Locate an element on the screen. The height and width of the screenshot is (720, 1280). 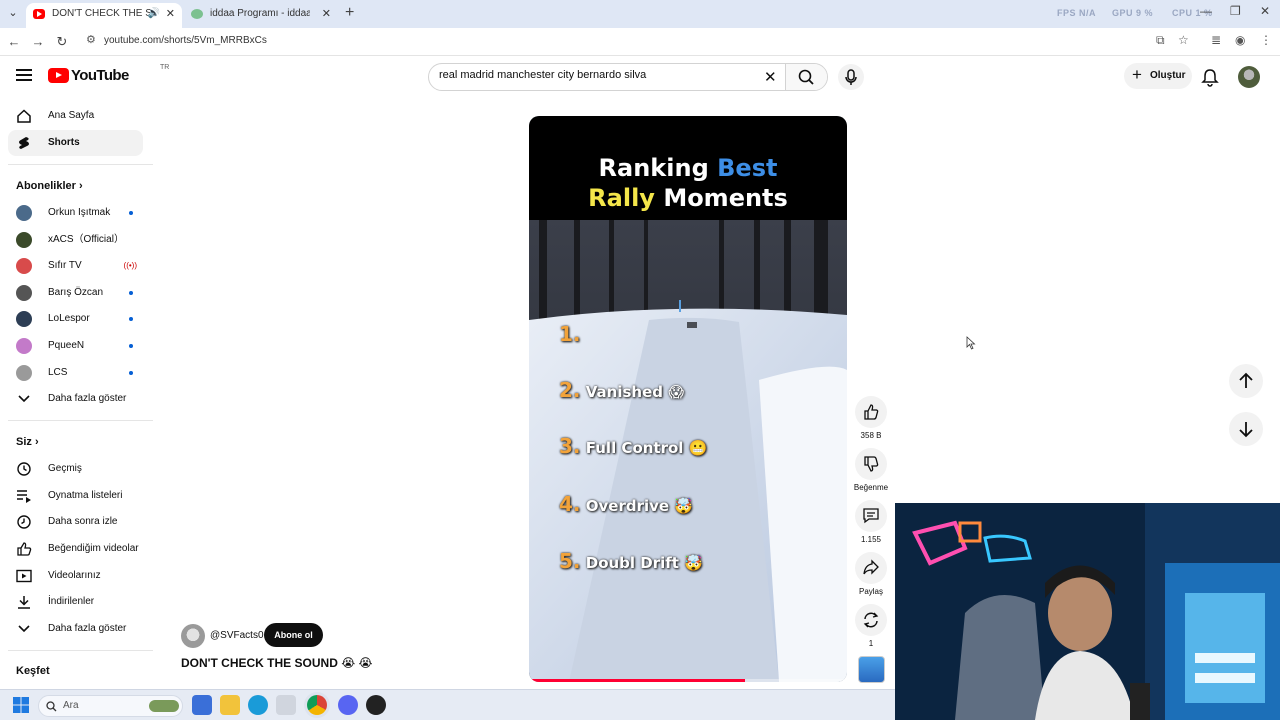
account-avatar is located at coordinates (1249, 77).